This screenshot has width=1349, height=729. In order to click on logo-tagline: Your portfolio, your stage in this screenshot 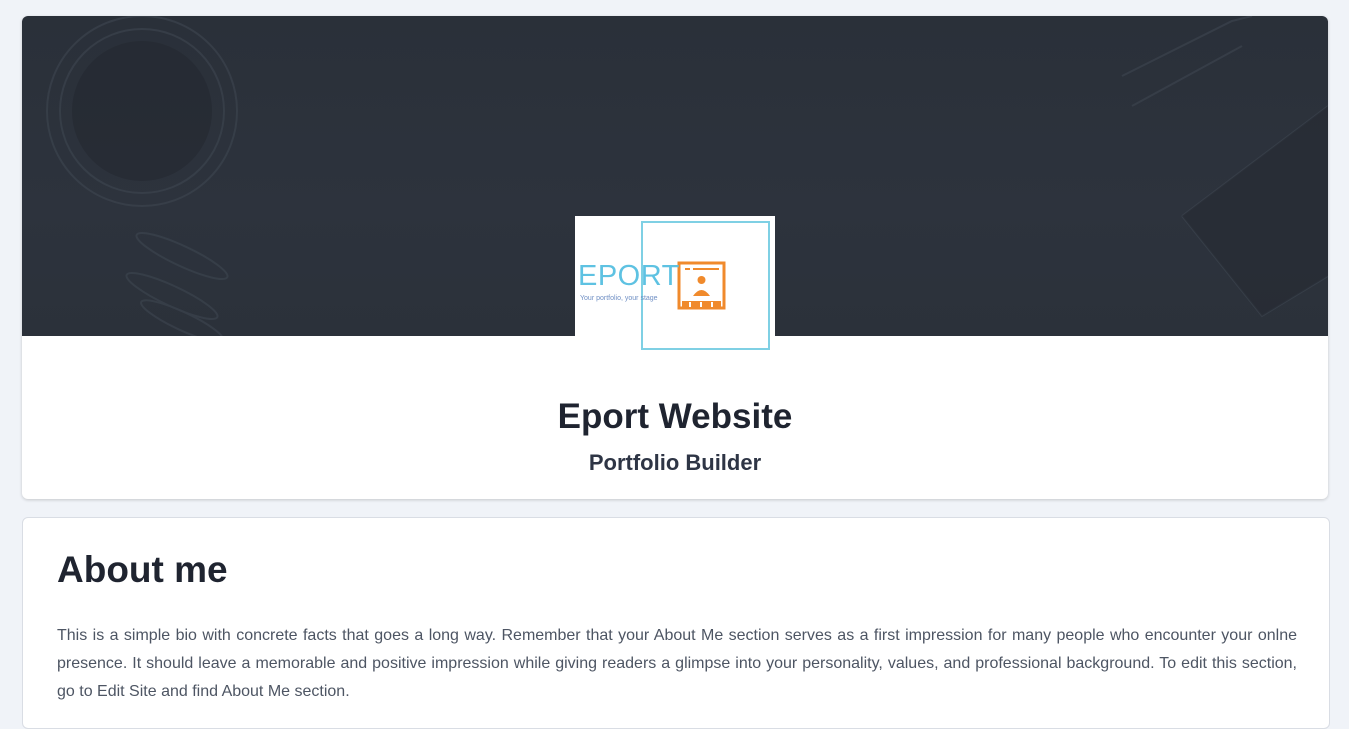, I will do `click(619, 298)`.